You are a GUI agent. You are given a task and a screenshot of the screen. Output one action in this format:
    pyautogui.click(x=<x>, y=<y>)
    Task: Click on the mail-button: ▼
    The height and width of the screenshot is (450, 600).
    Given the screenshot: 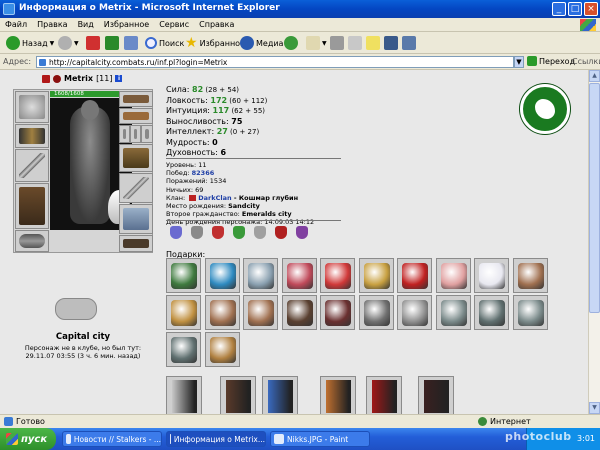 What is the action you would take?
    pyautogui.click(x=316, y=43)
    